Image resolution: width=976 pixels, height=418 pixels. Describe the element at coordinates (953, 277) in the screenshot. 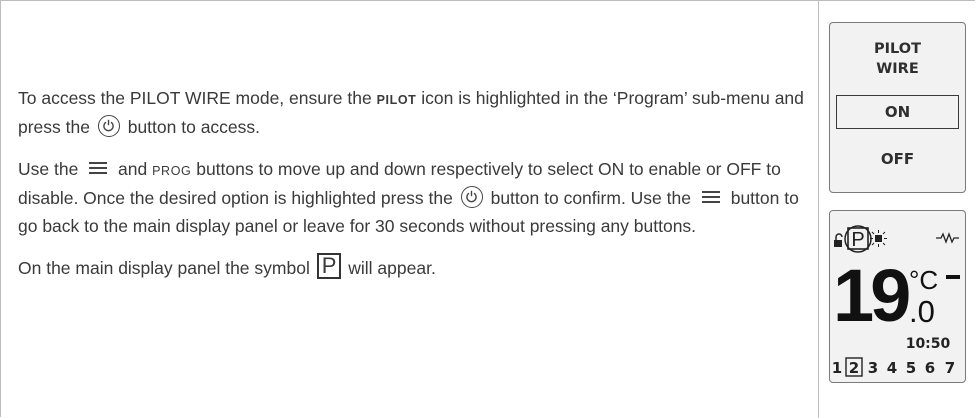

I see `minus-icon` at that location.